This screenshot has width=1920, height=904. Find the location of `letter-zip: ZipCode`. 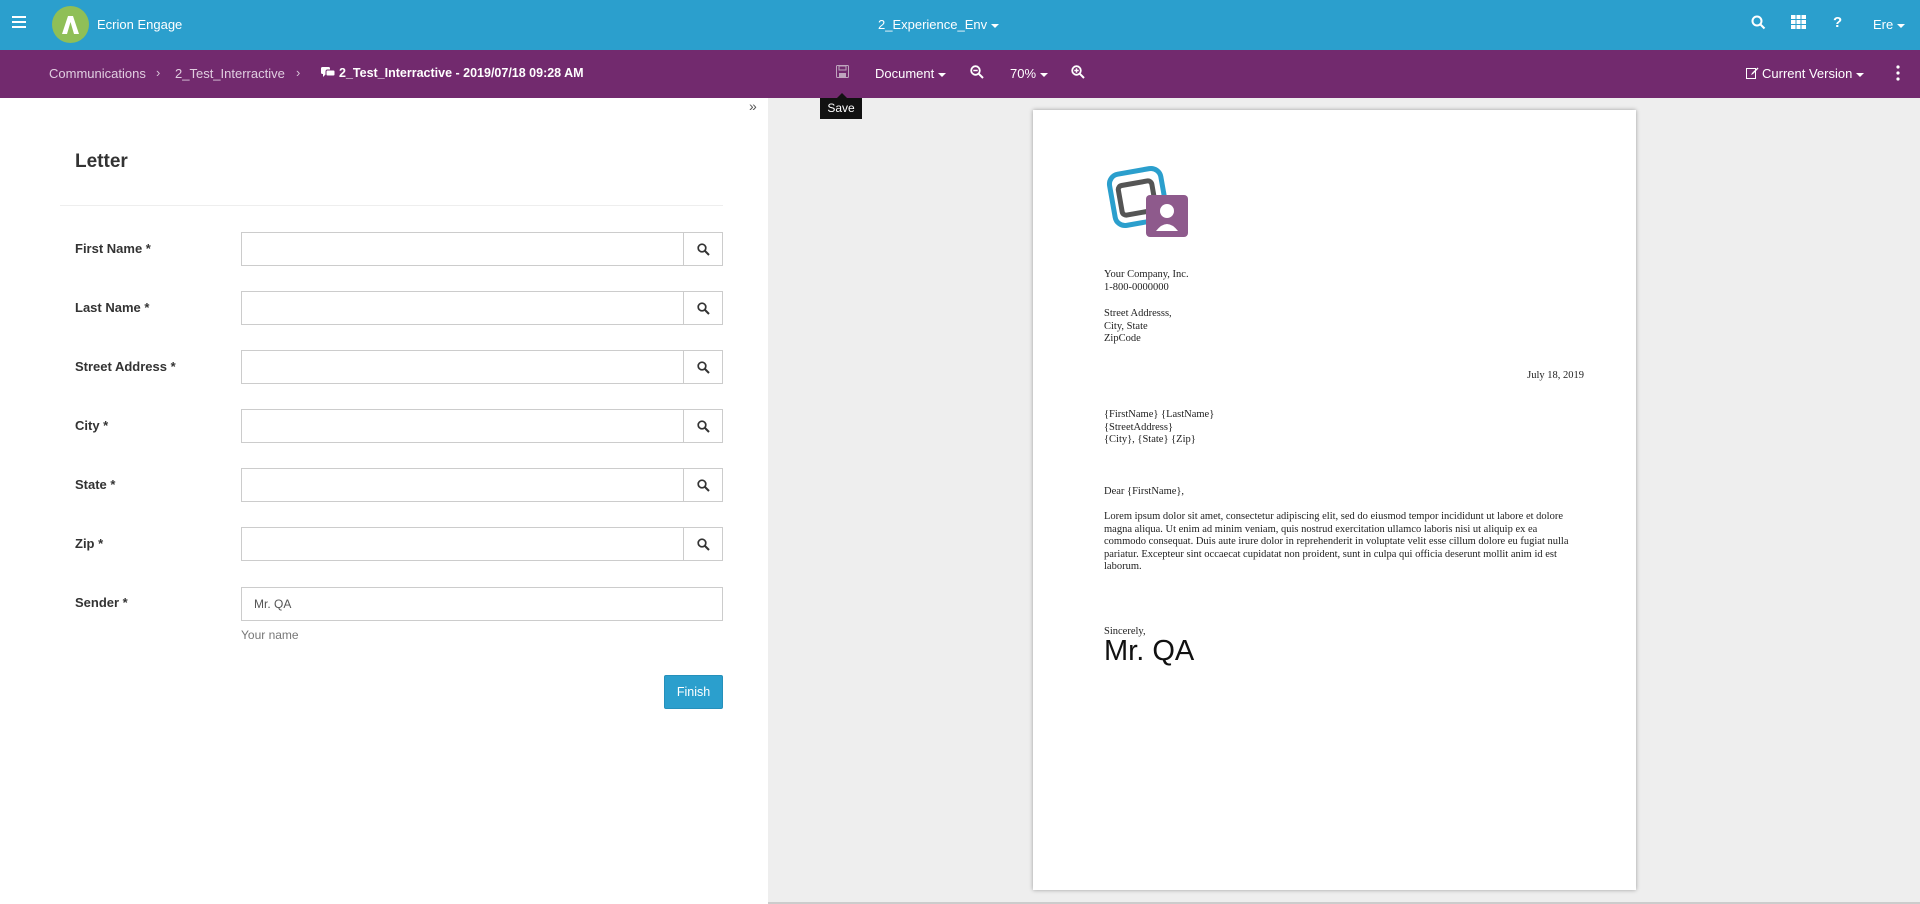

letter-zip: ZipCode is located at coordinates (1122, 338).